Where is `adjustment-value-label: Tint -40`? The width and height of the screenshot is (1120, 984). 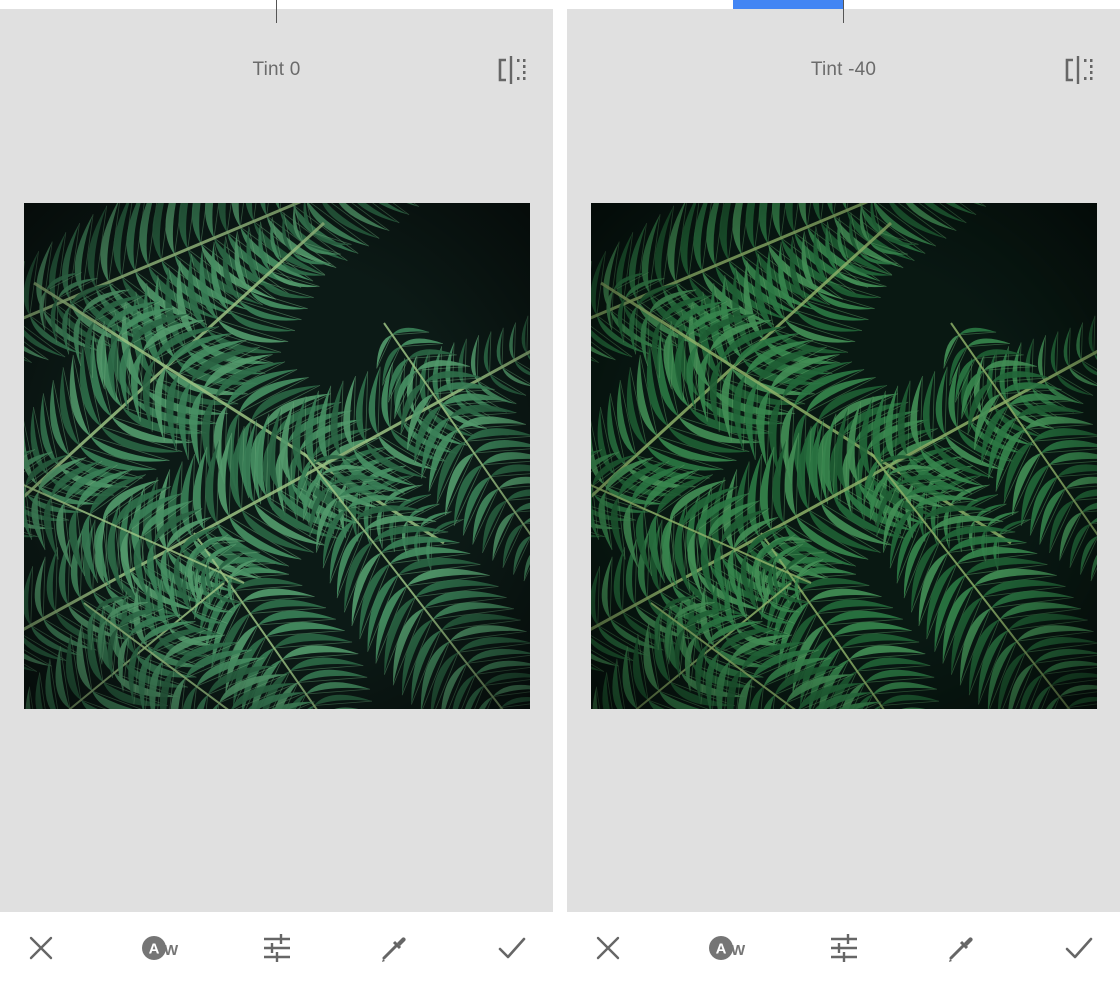
adjustment-value-label: Tint -40 is located at coordinates (843, 69).